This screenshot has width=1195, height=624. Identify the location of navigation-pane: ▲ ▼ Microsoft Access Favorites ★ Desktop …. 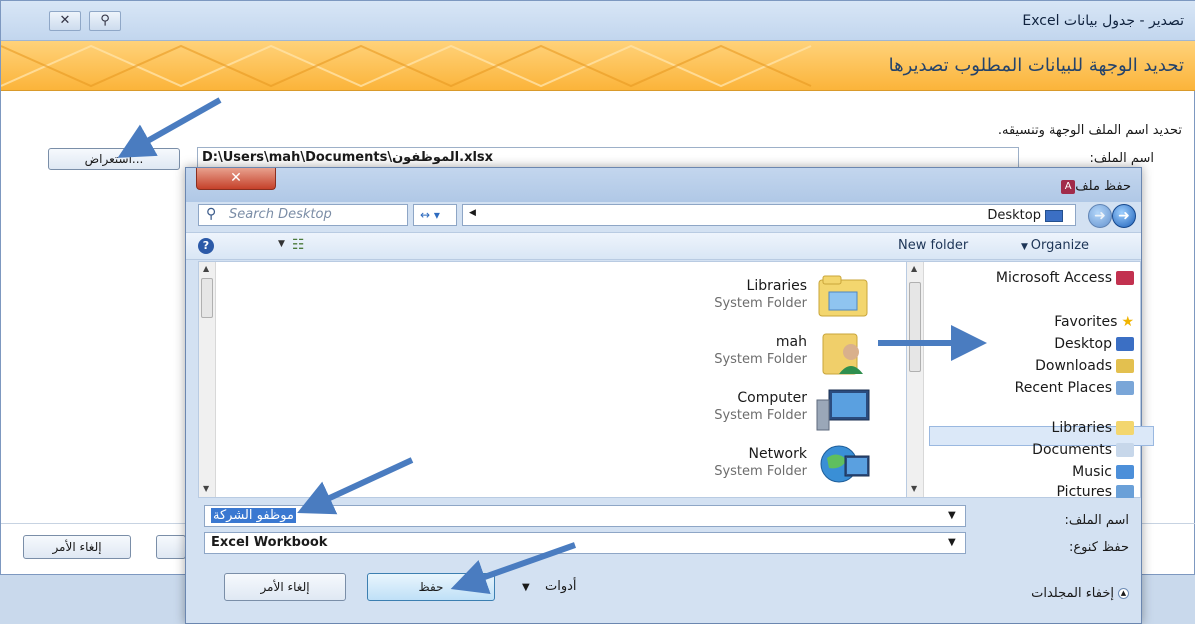
(1030, 379).